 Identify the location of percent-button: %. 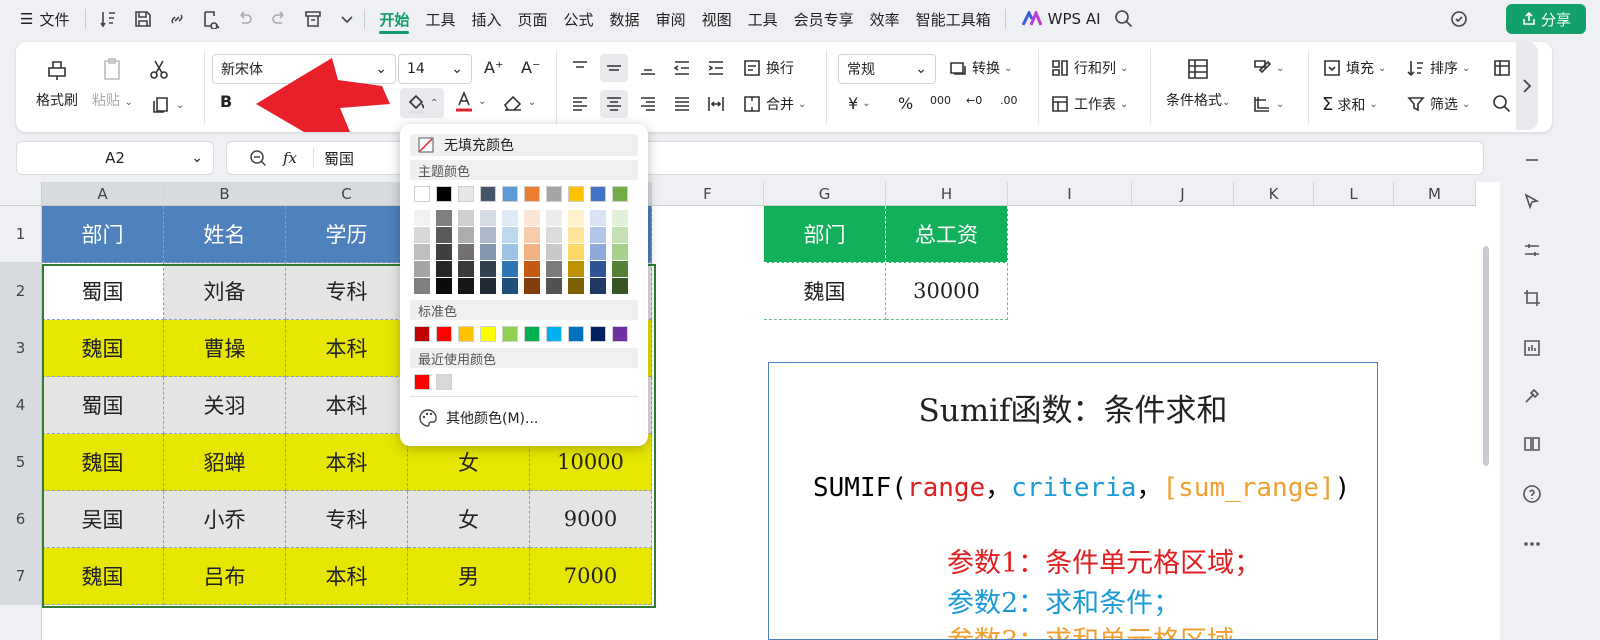
(905, 103).